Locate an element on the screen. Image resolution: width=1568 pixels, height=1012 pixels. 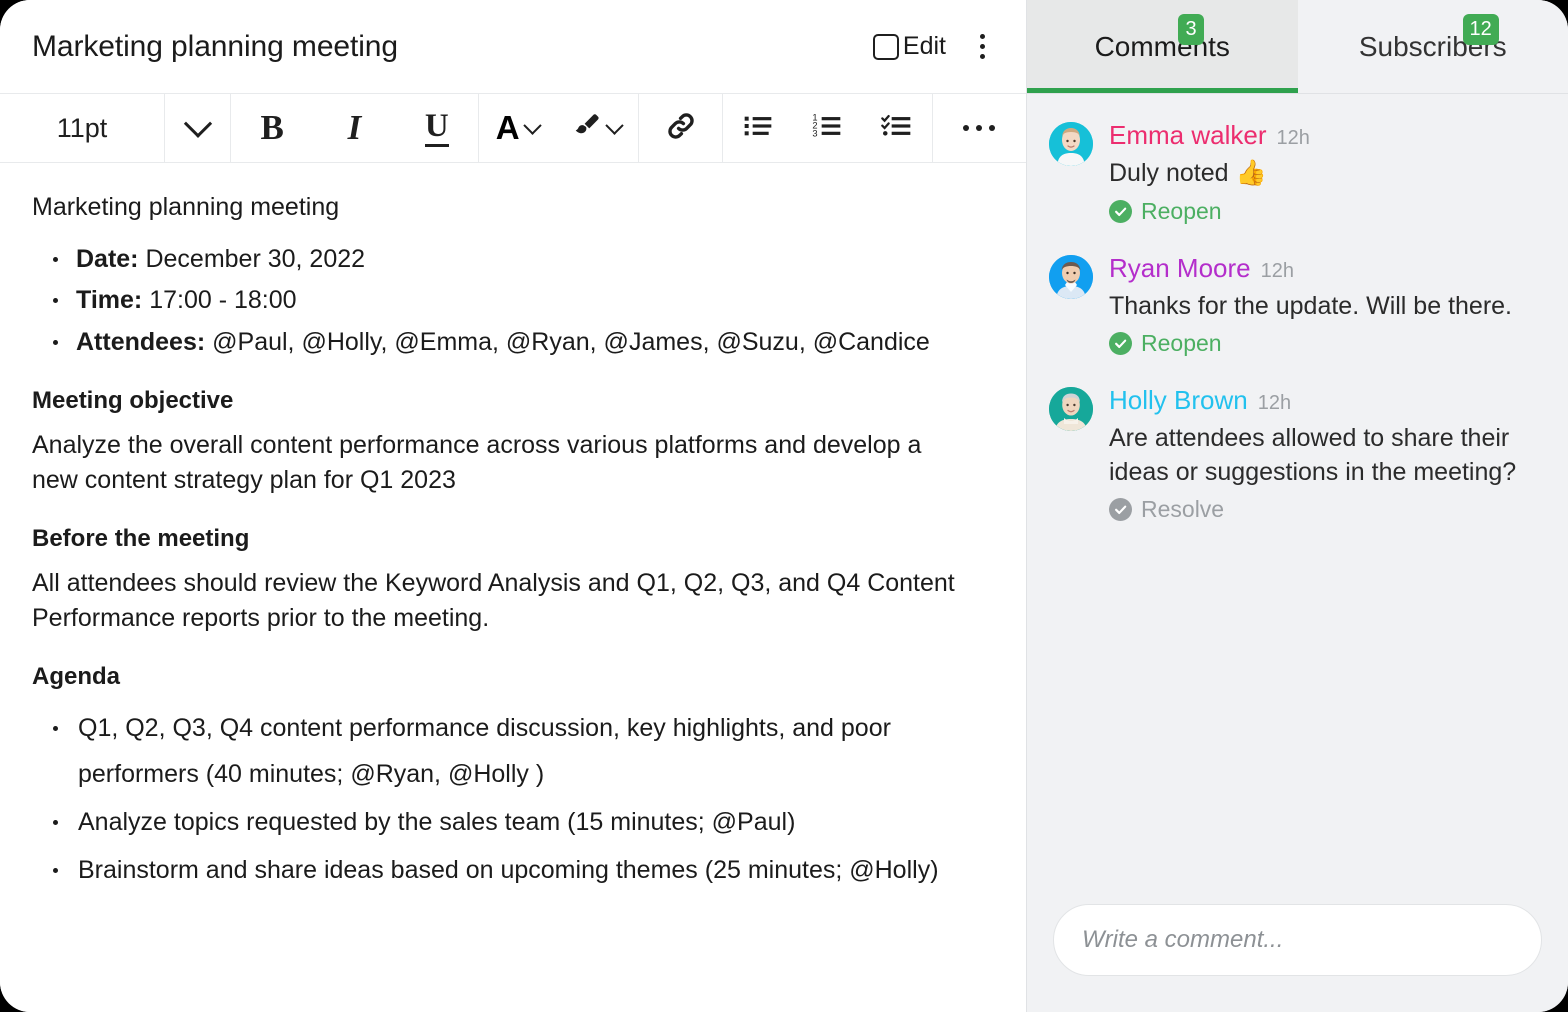
sidebar-tabs: Comments 3 Subscribers 12 is located at coordinates (1297, 47).